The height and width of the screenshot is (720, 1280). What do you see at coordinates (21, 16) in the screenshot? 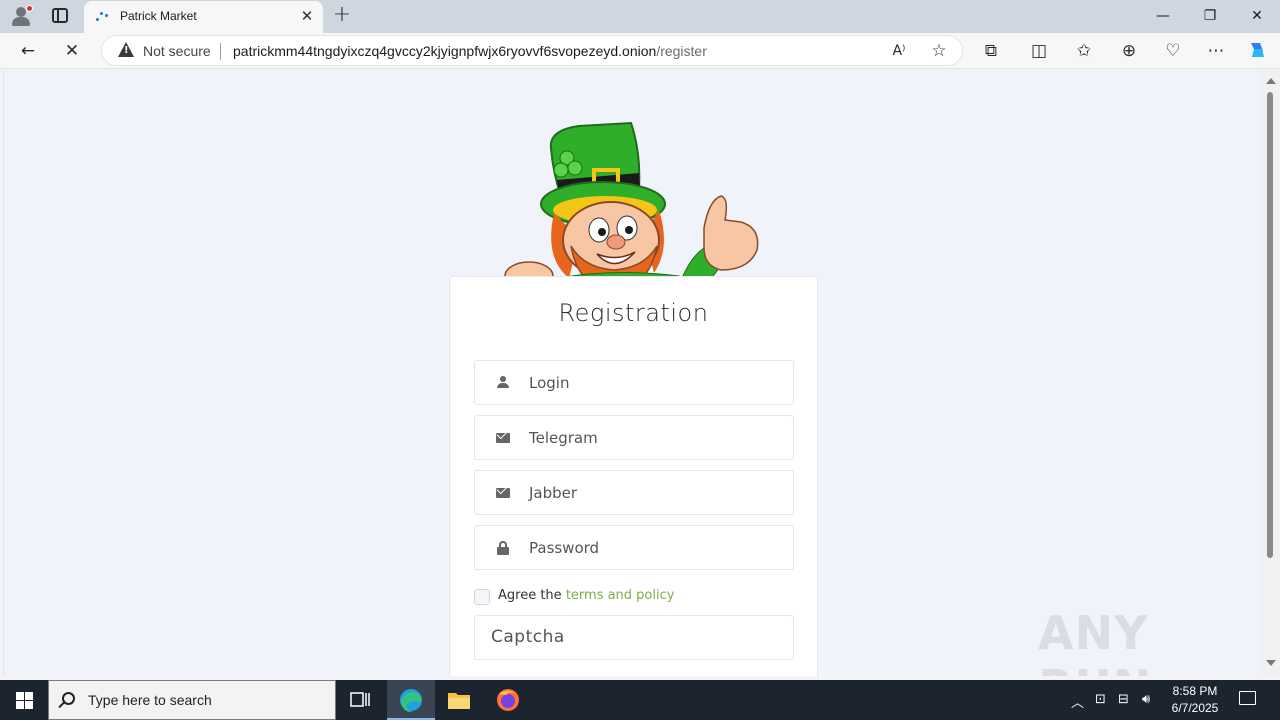
I see `profile-avatar-icon` at bounding box center [21, 16].